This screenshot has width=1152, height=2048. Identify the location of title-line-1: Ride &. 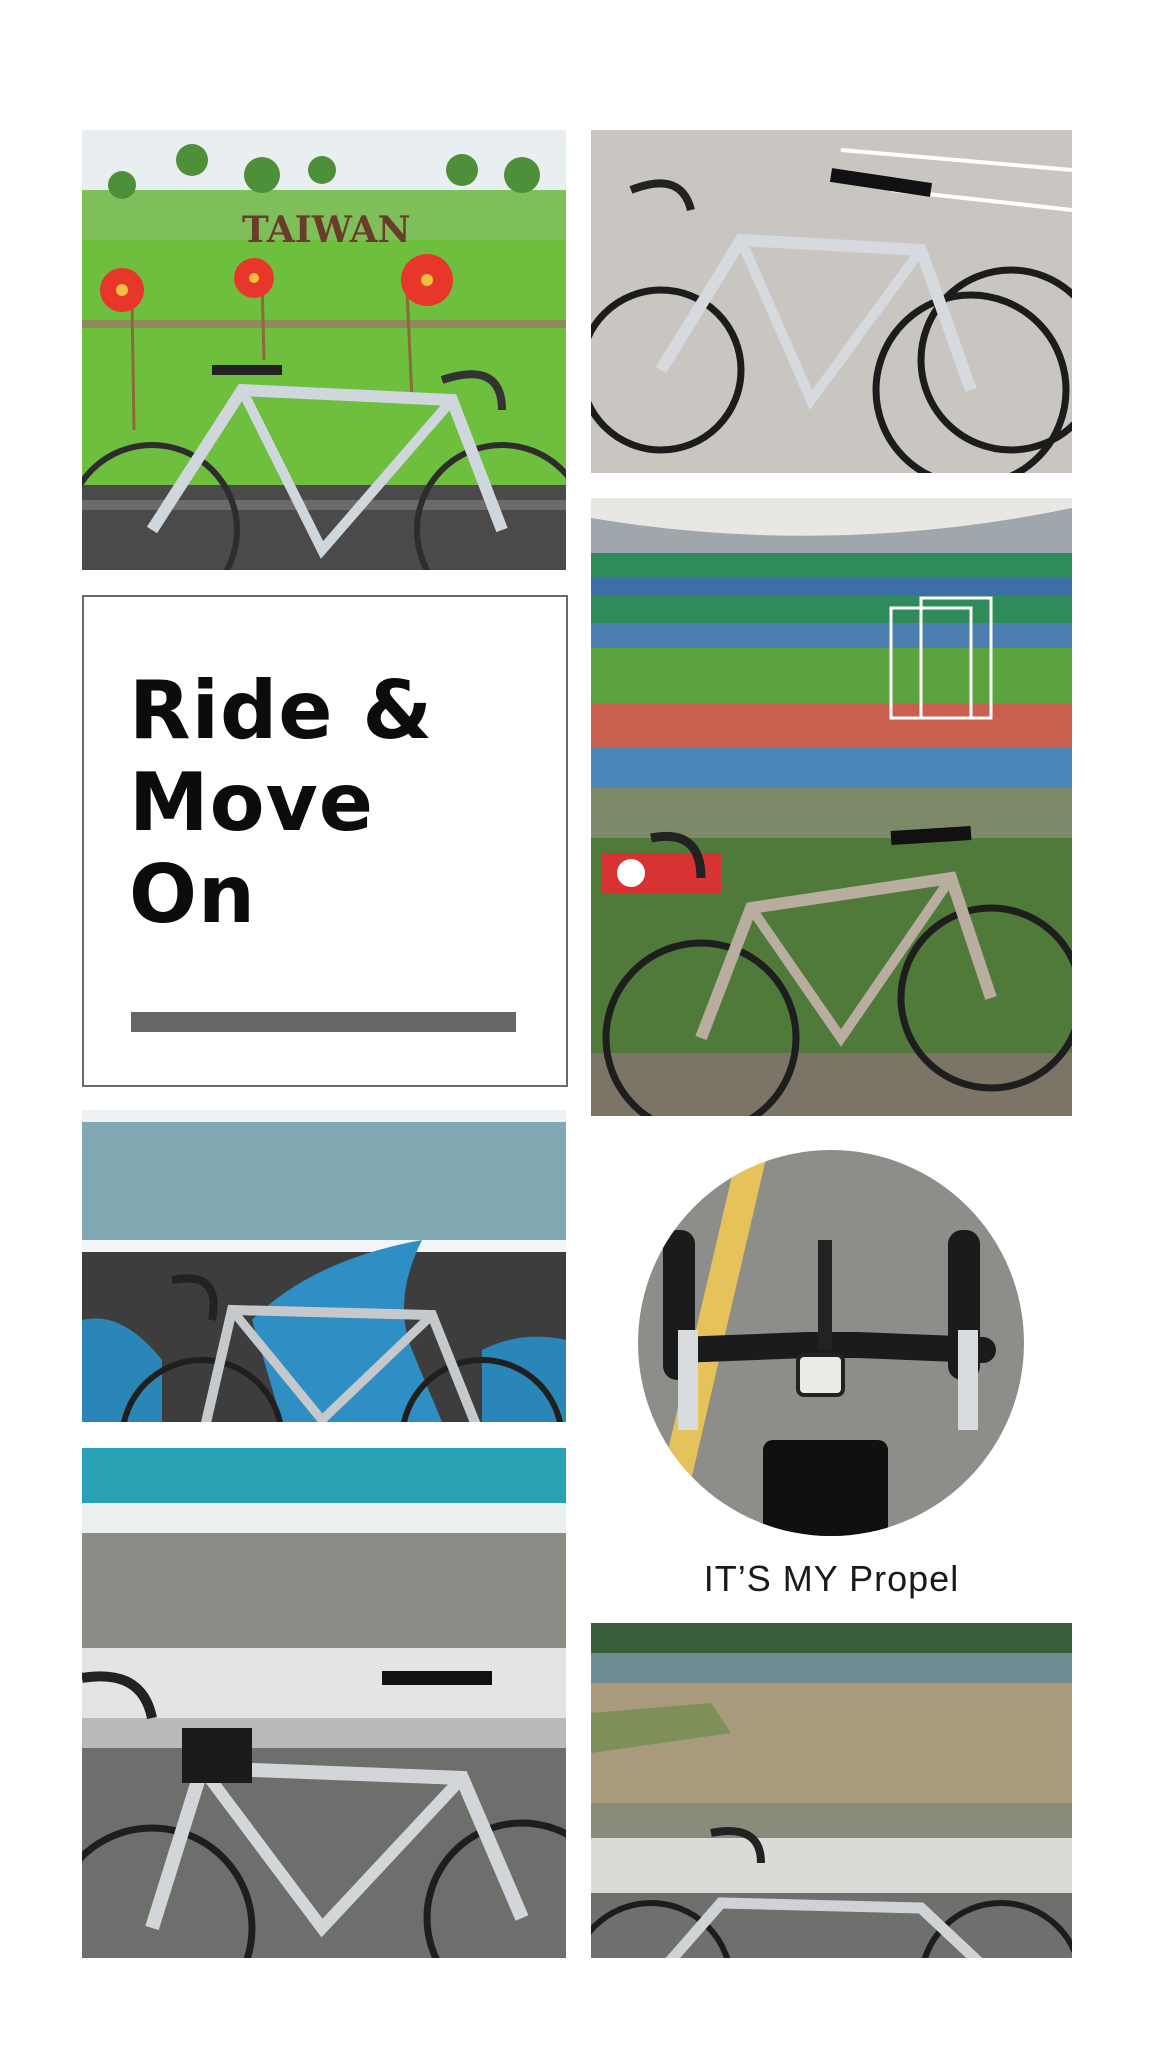
(281, 710).